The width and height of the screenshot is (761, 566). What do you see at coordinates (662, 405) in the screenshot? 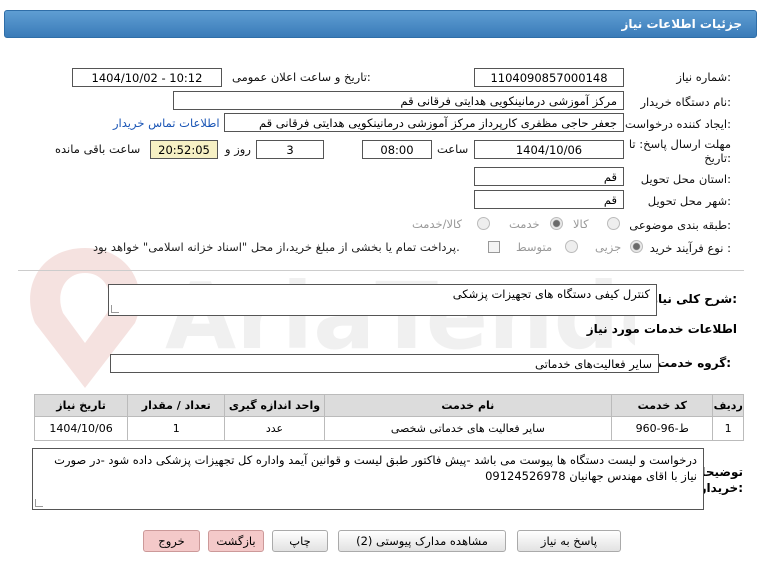
I see `col-service-code: کد خدمت` at bounding box center [662, 405].